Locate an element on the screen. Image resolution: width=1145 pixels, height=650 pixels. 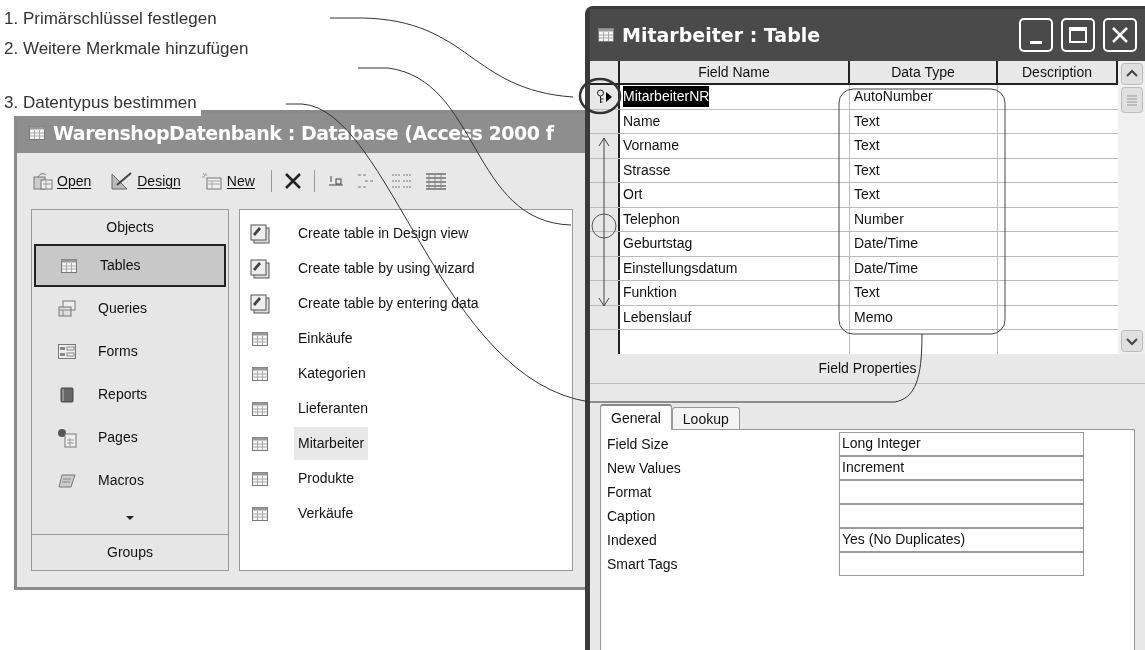
field-name-cell: Telephon is located at coordinates (651, 219).